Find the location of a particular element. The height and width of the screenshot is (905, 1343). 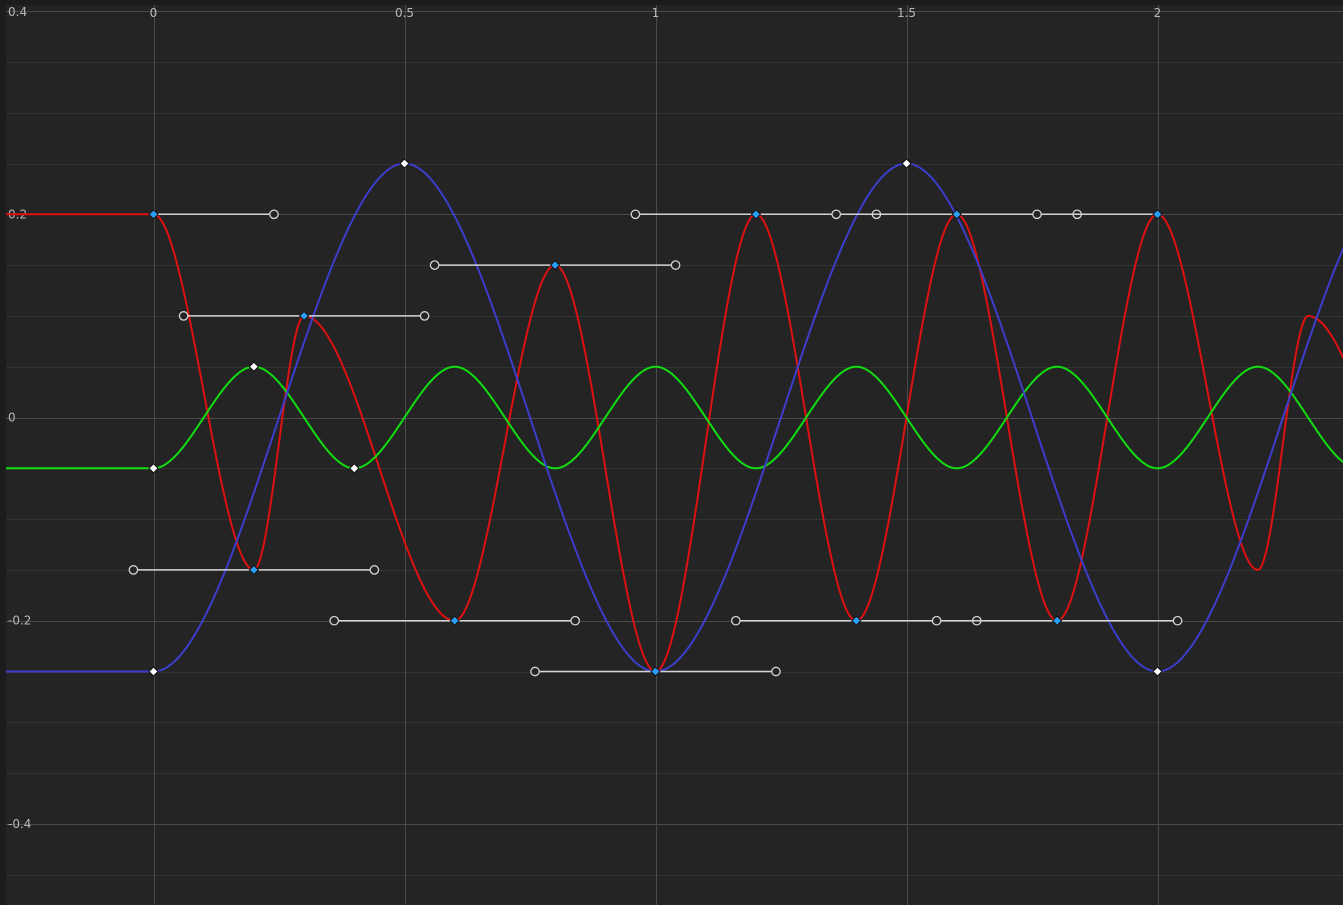

x-tick-label: 0.5 is located at coordinates (404, 13).